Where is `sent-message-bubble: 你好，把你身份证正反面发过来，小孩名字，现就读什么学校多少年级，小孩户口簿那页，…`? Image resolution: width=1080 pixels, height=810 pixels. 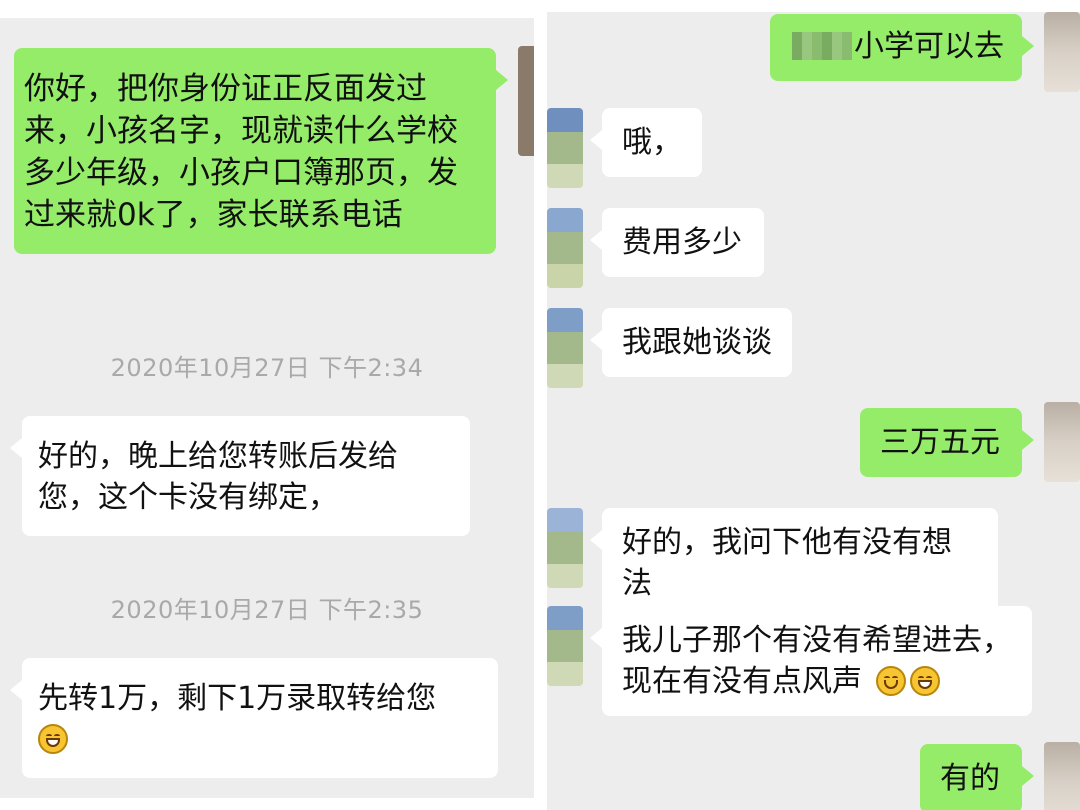
sent-message-bubble: 你好，把你身份证正反面发过来，小孩名字，现就读什么学校多少年级，小孩户口簿那页，… is located at coordinates (261, 151).